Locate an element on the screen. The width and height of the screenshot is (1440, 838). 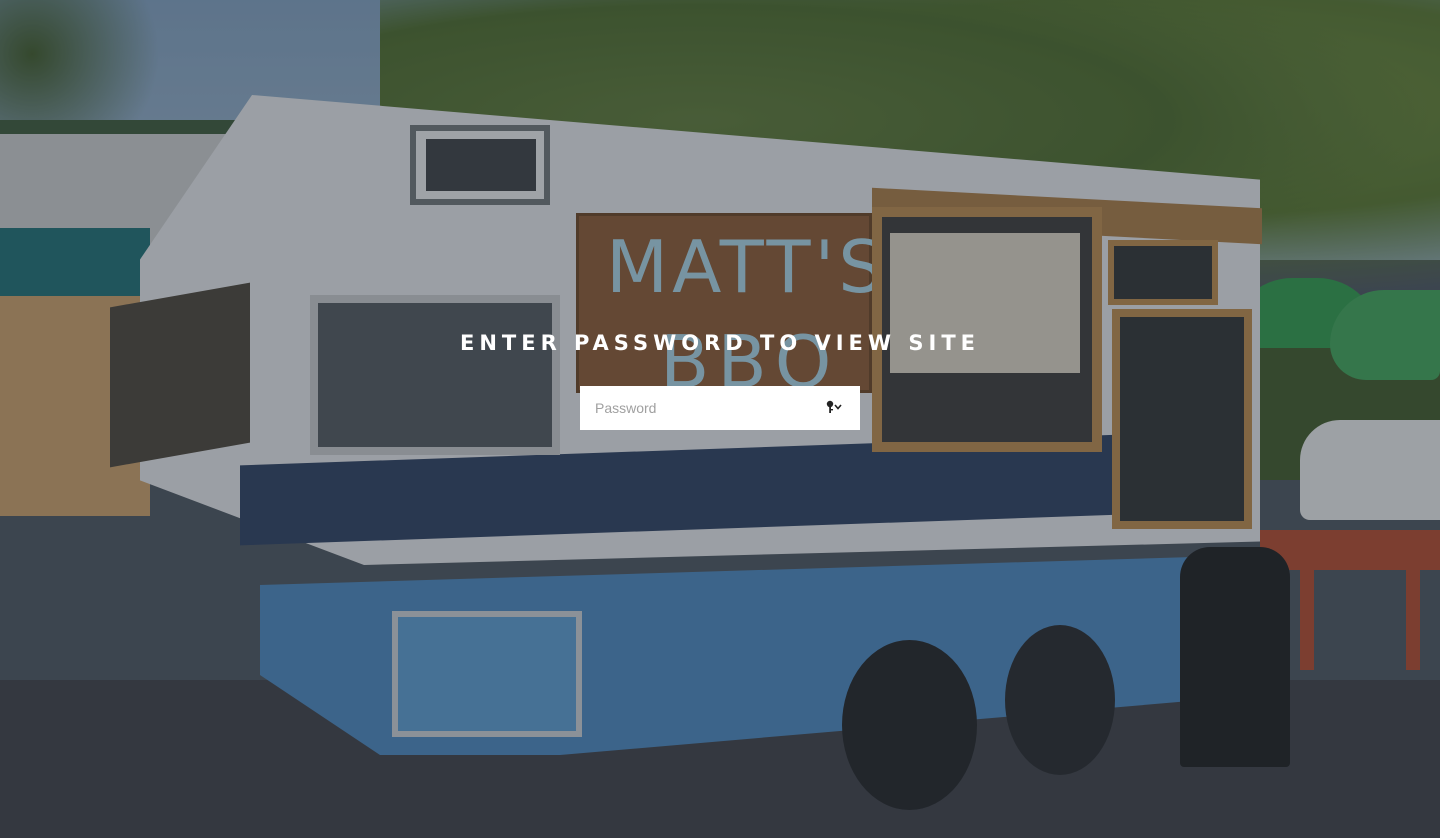
submit-button is located at coordinates (835, 408).